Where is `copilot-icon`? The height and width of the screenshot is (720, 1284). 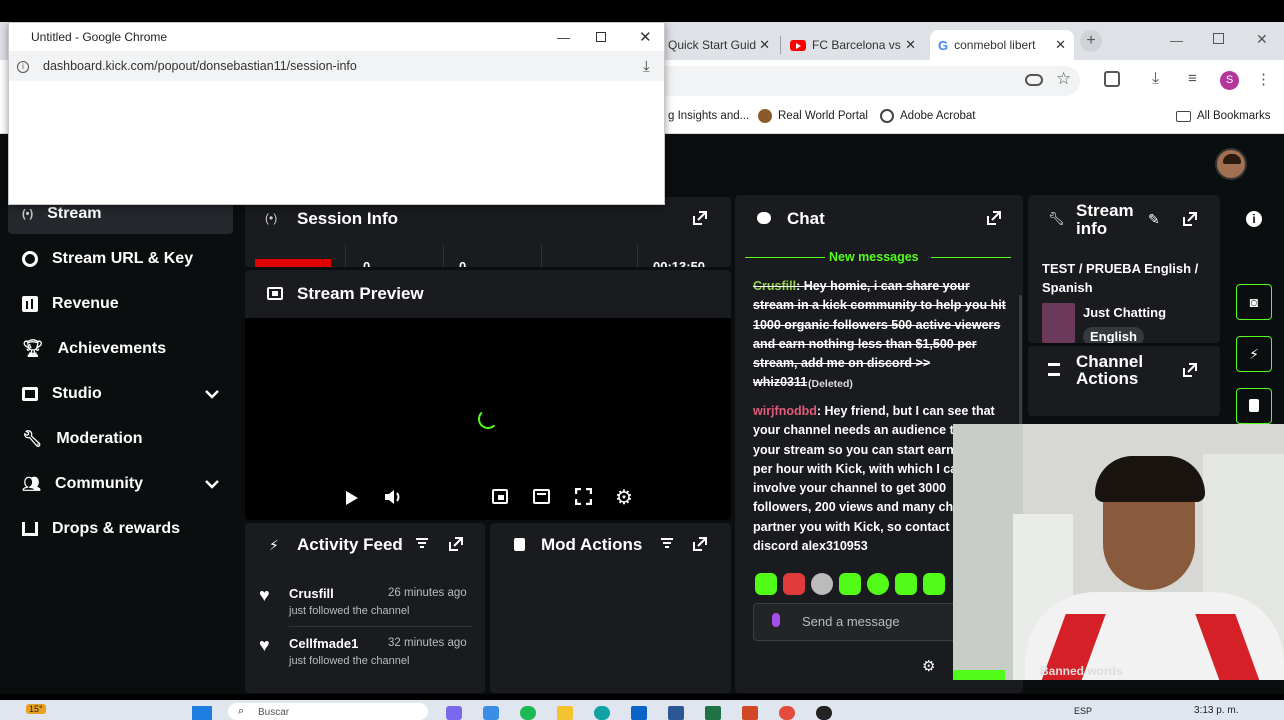
copilot-icon is located at coordinates (491, 713).